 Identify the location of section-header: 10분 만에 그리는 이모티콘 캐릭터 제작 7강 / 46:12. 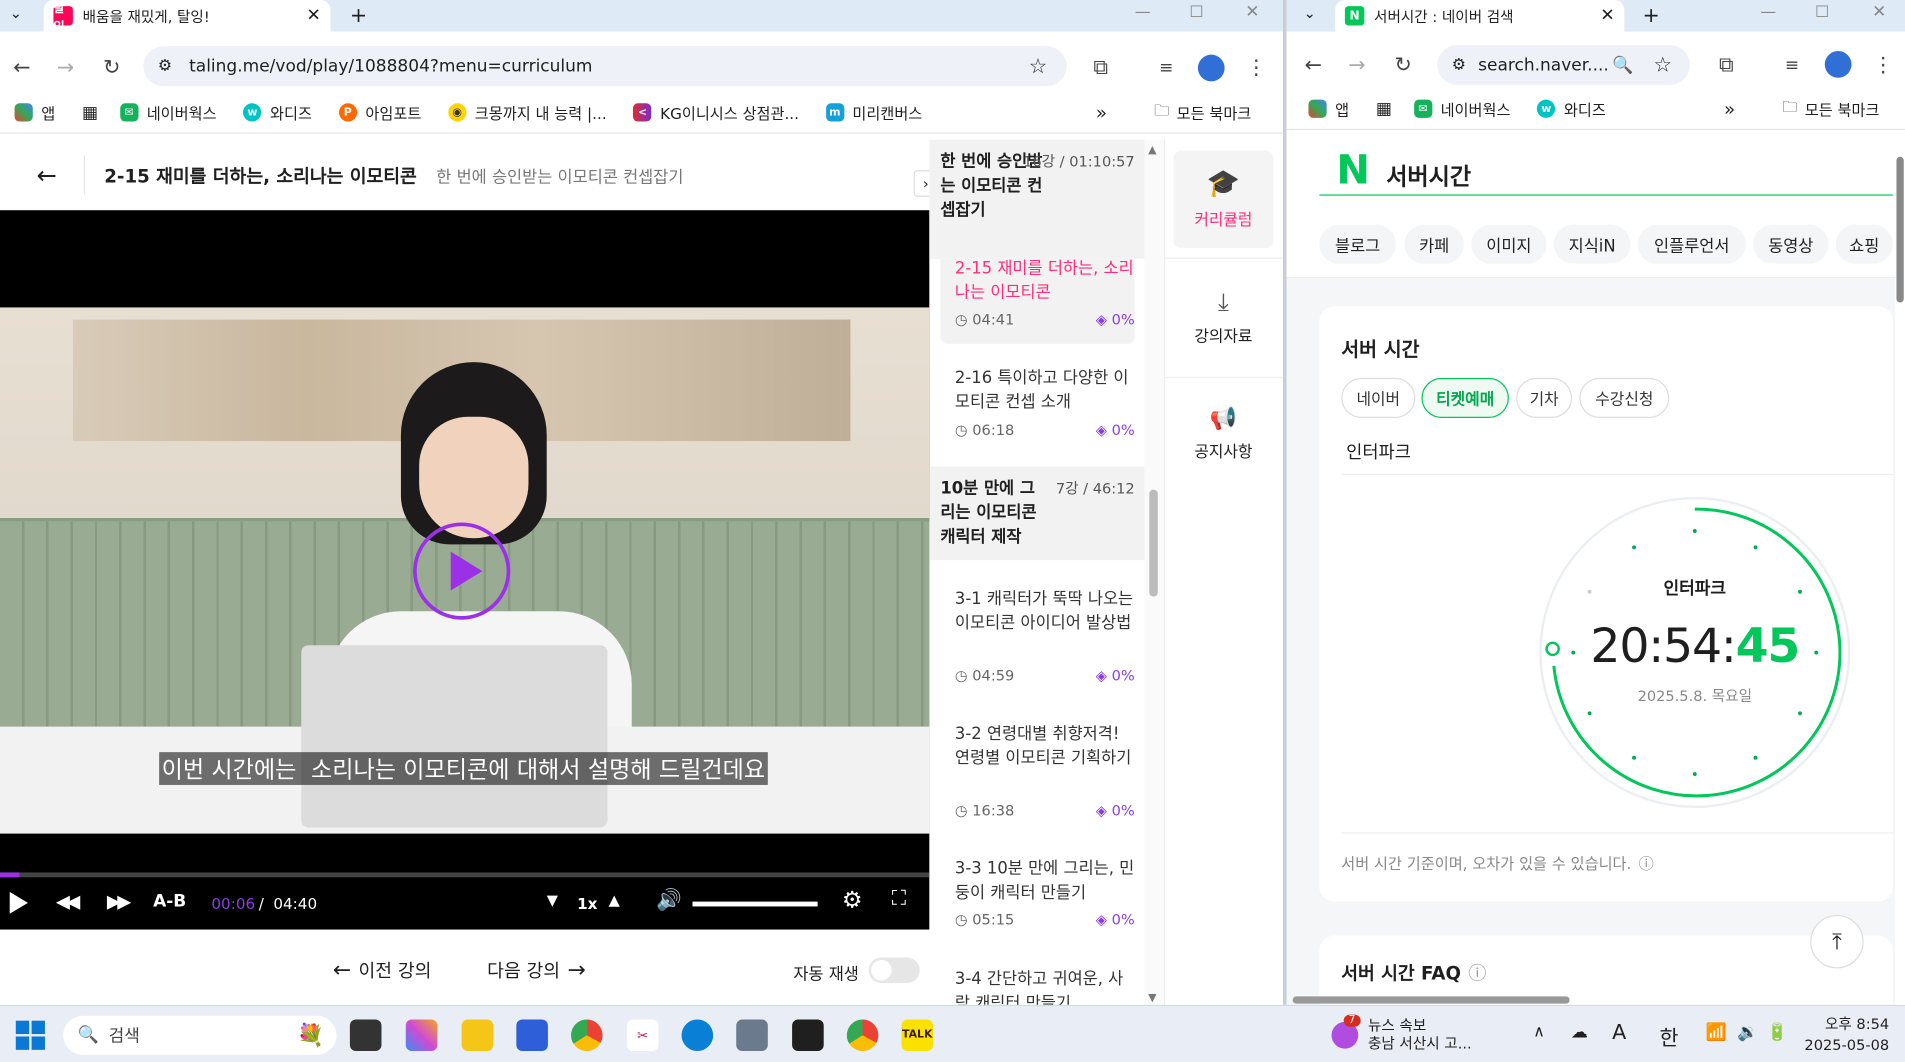
(1037, 513).